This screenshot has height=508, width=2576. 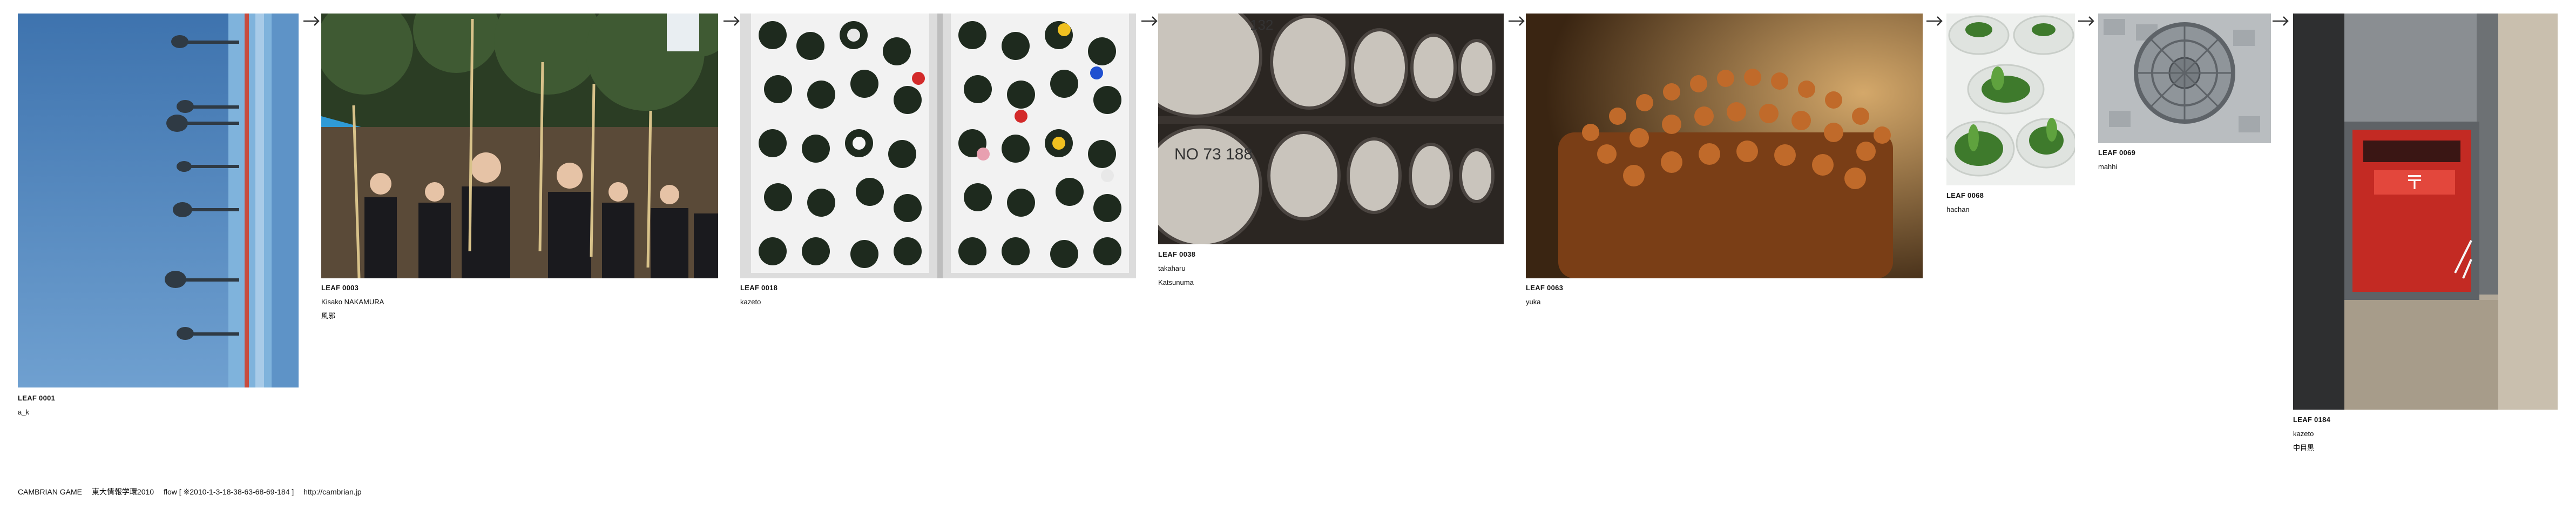 I want to click on photo-potted-plants, so click(x=2011, y=99).